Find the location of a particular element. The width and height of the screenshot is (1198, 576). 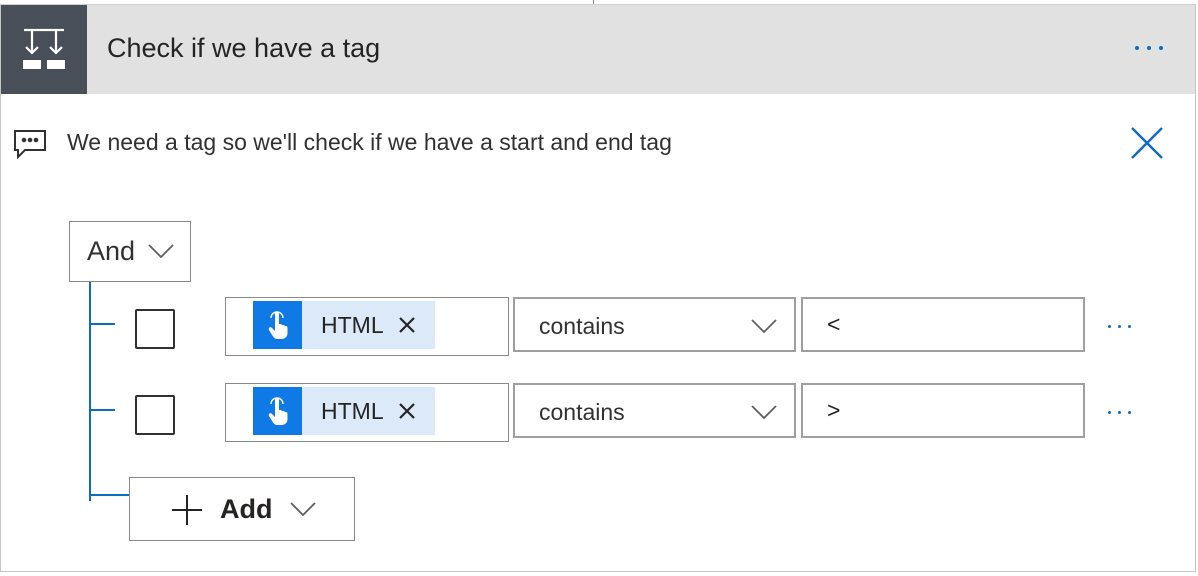

condition-icon is located at coordinates (44, 49).